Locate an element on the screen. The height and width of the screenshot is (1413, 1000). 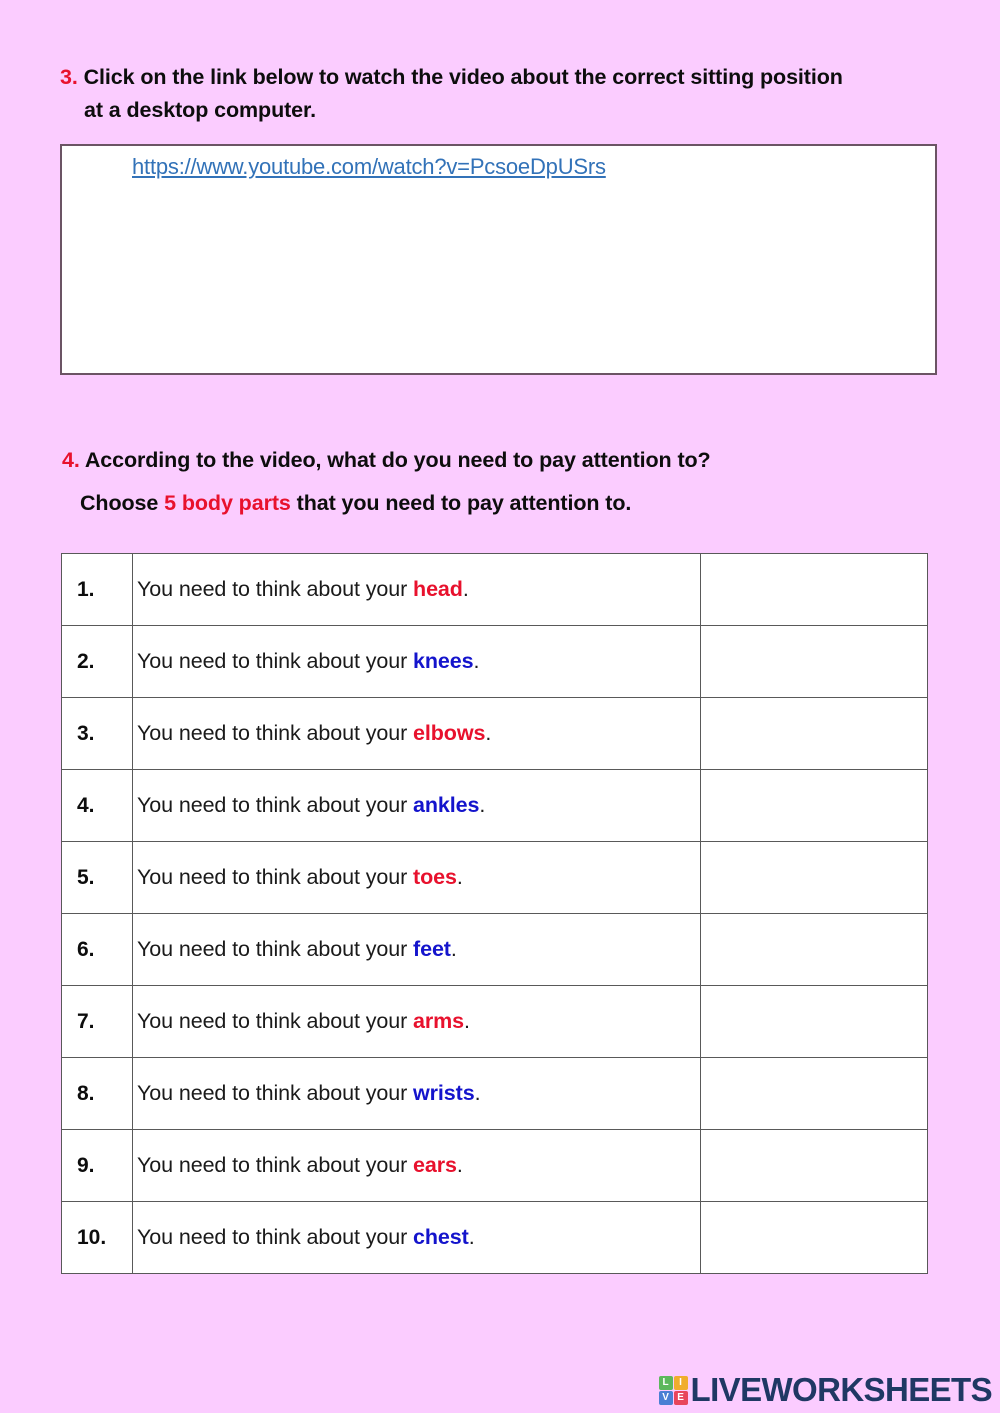
table-row: 6. You need to think about your feet. is located at coordinates (494, 949).